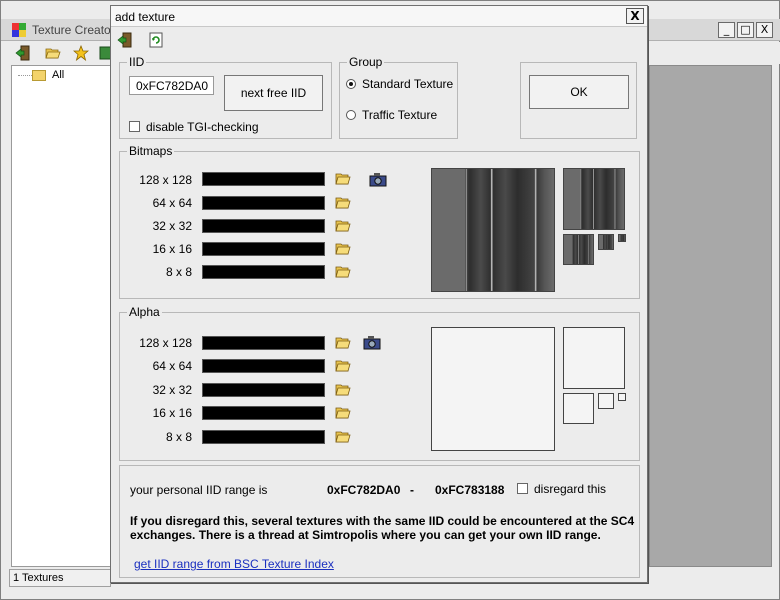  I want to click on disable-tgi-label: disable TGI-checking, so click(202, 127).